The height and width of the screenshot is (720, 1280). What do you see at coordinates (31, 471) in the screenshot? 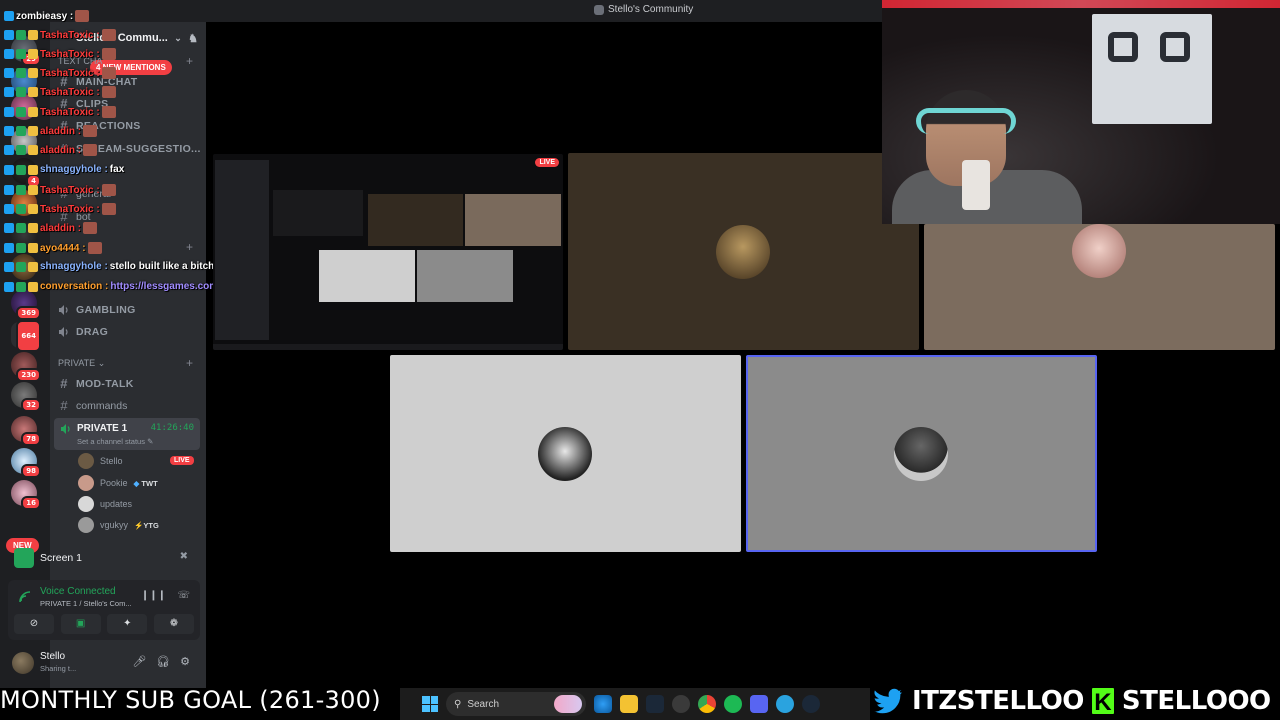
I see `mention-badge: 98` at bounding box center [31, 471].